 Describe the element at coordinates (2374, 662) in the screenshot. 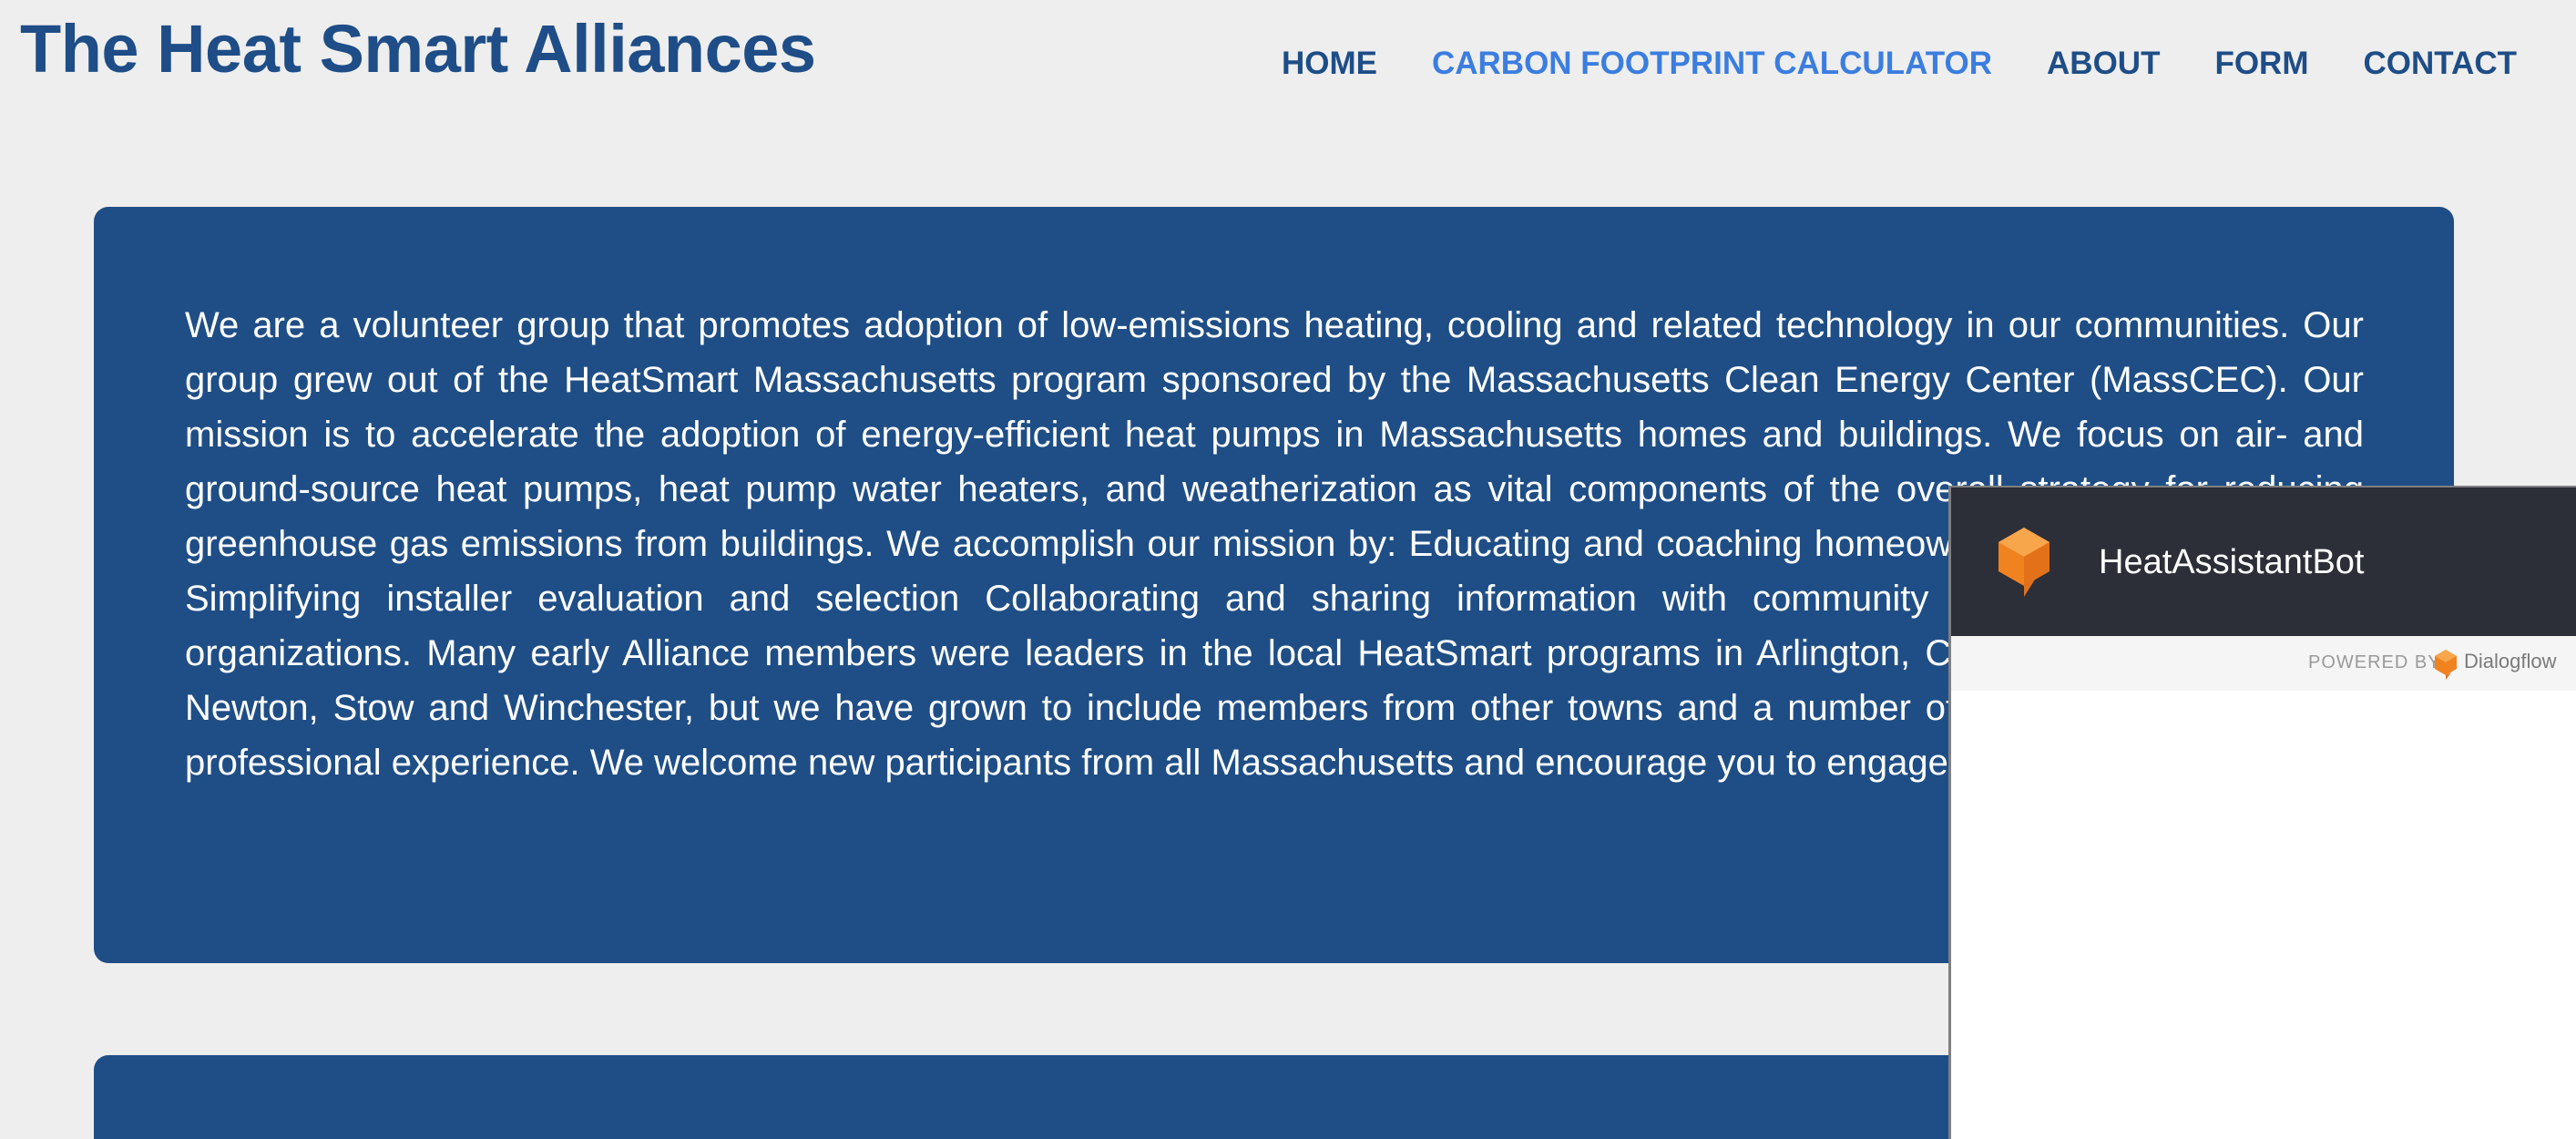

I see `powered-by-label: POWERED BY` at that location.